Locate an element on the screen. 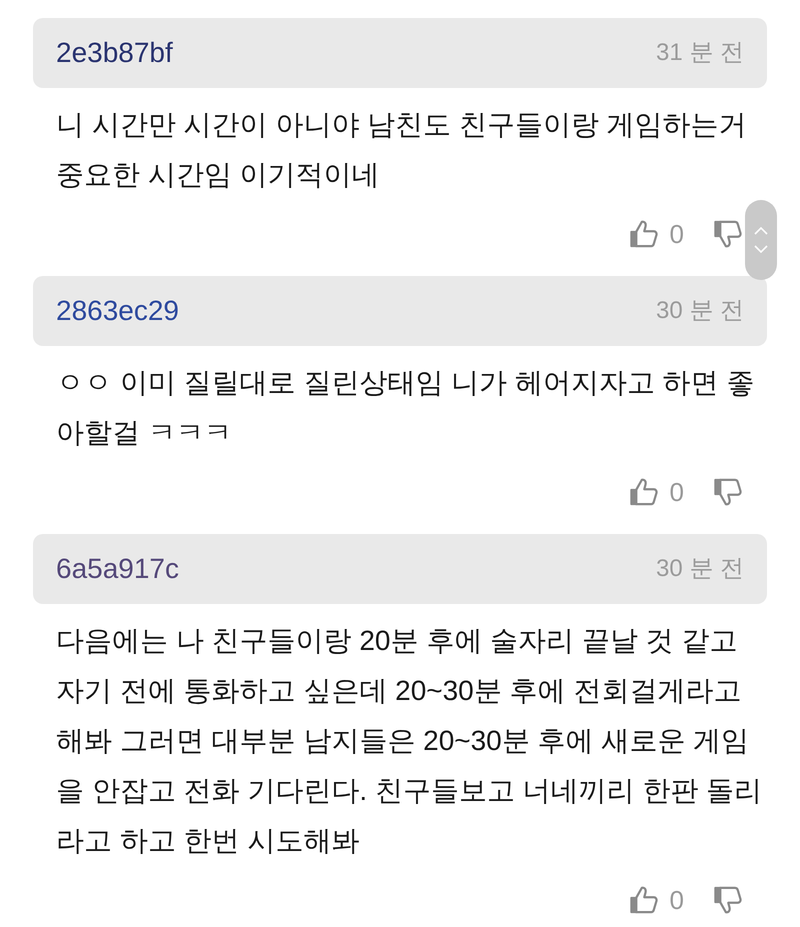 The height and width of the screenshot is (927, 800). timestamp: 31 분 전 is located at coordinates (700, 53).